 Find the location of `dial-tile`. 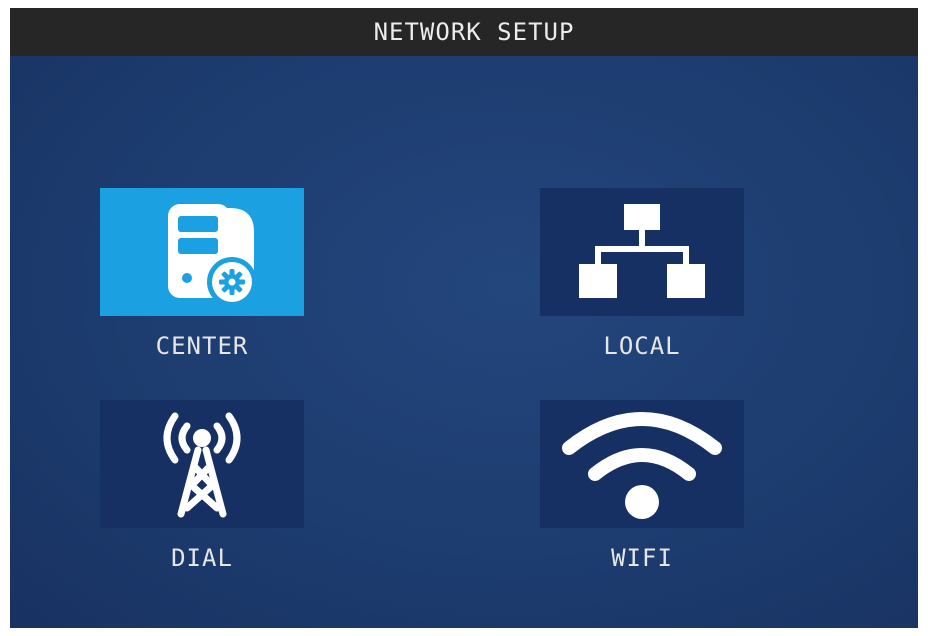

dial-tile is located at coordinates (202, 464).